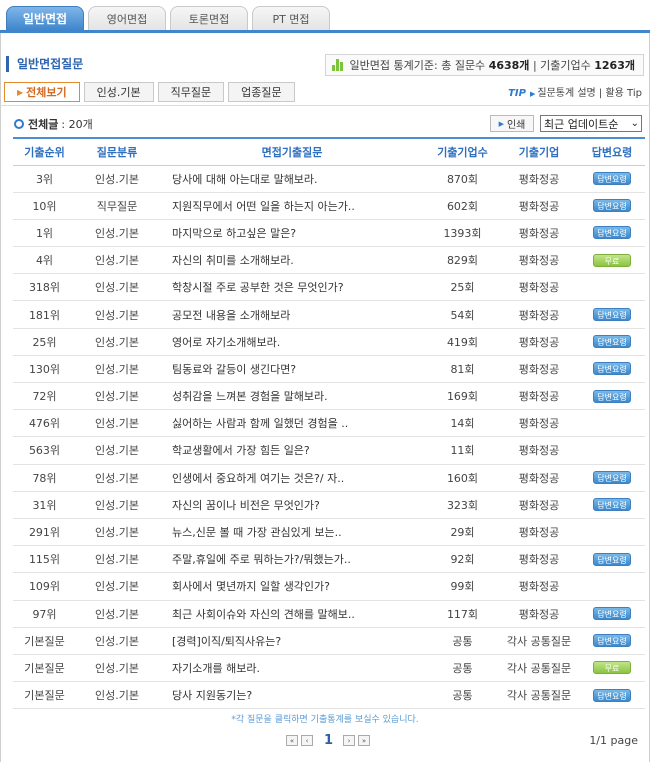 The width and height of the screenshot is (650, 762). What do you see at coordinates (581, 124) in the screenshot?
I see `sort-selected: 최근 업데이트순` at bounding box center [581, 124].